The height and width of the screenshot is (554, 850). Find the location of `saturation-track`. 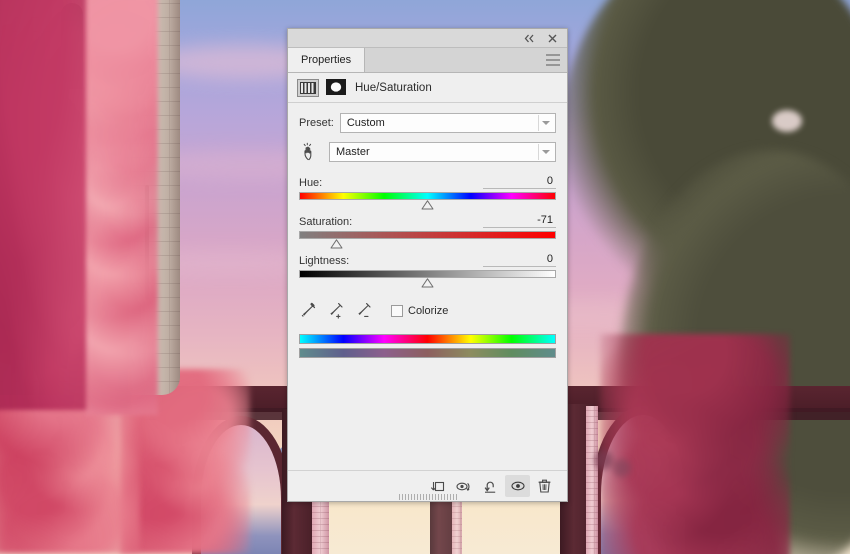

saturation-track is located at coordinates (427, 235).